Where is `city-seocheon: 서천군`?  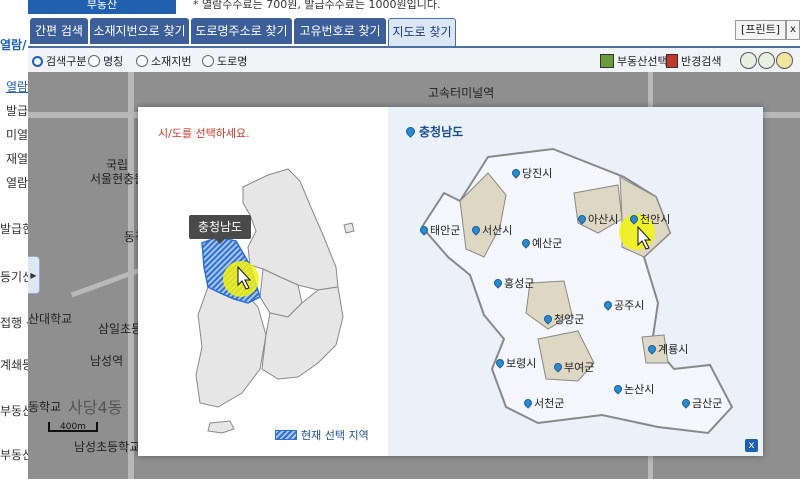
city-seocheon: 서천군 is located at coordinates (543, 403).